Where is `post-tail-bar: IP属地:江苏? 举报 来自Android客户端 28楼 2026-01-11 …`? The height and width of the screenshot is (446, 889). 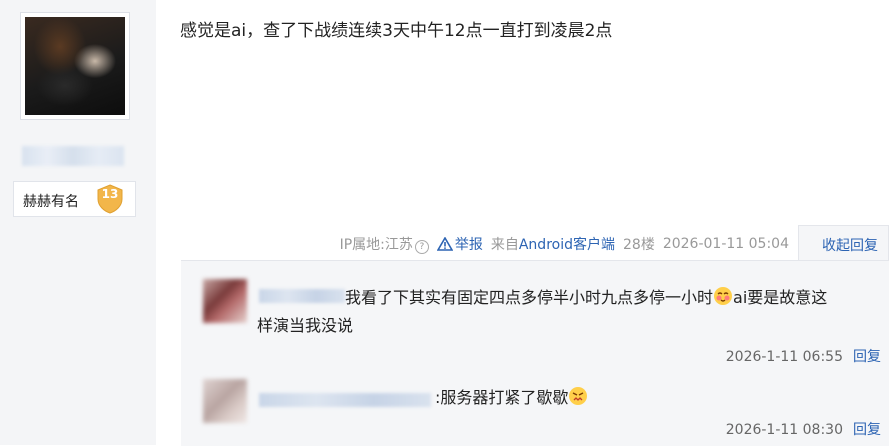 post-tail-bar: IP属地:江苏? 举报 来自Android客户端 28楼 2026-01-11 … is located at coordinates (564, 244).